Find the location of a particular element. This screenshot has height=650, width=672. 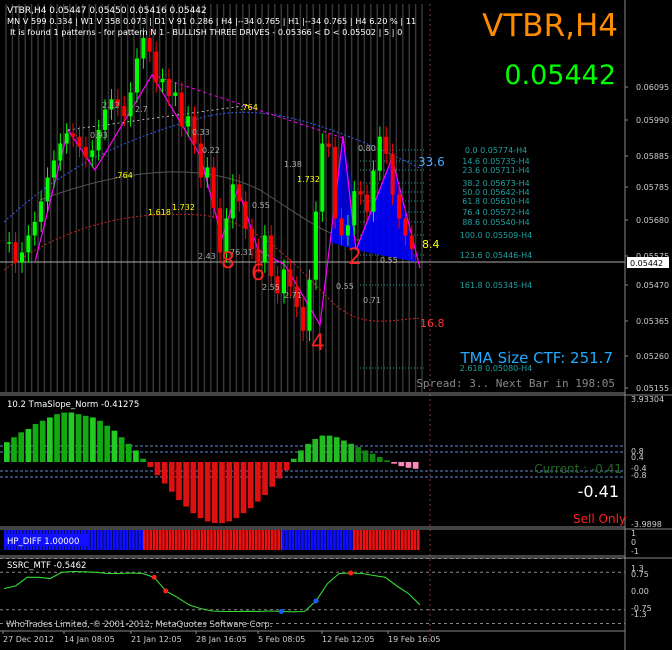

fib-label: 38.2 0.05673-H4 is located at coordinates (495, 183).